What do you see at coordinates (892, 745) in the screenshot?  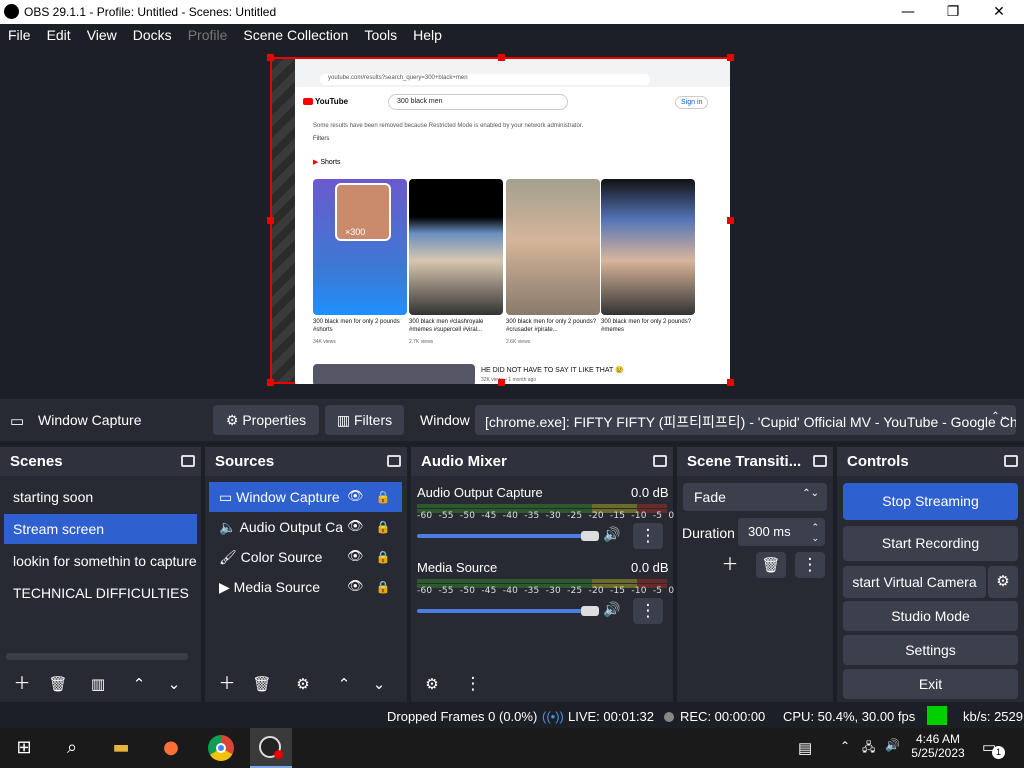 I see `volume-icon: 🔊` at bounding box center [892, 745].